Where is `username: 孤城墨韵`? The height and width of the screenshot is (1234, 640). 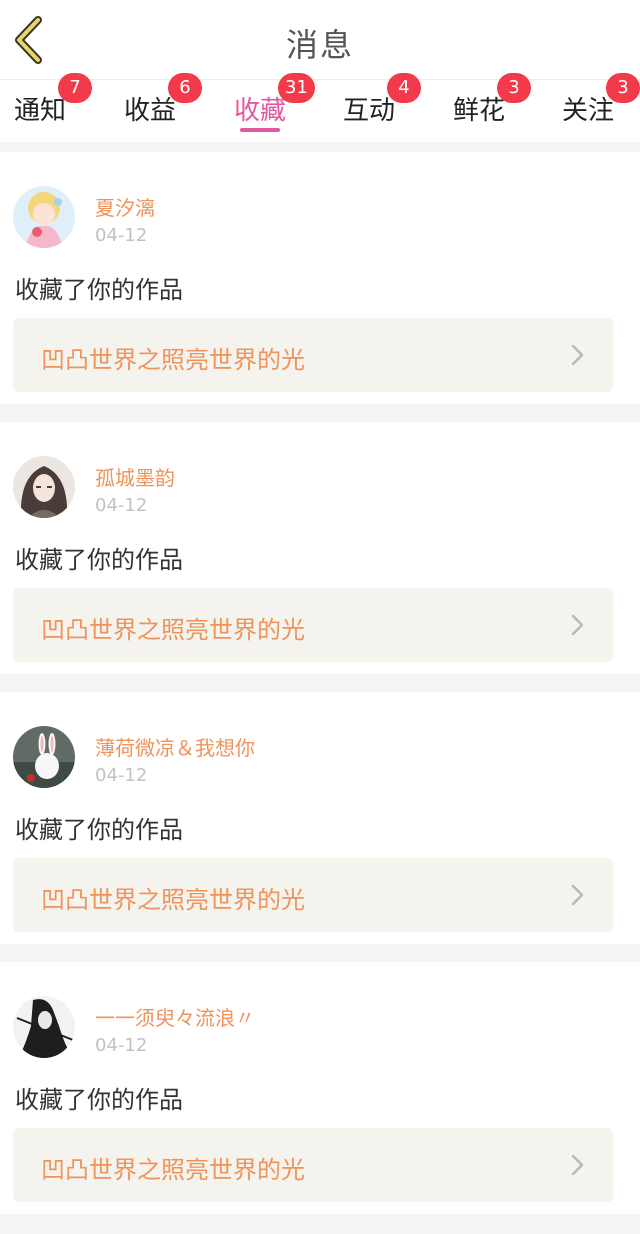
username: 孤城墨韵 is located at coordinates (135, 476).